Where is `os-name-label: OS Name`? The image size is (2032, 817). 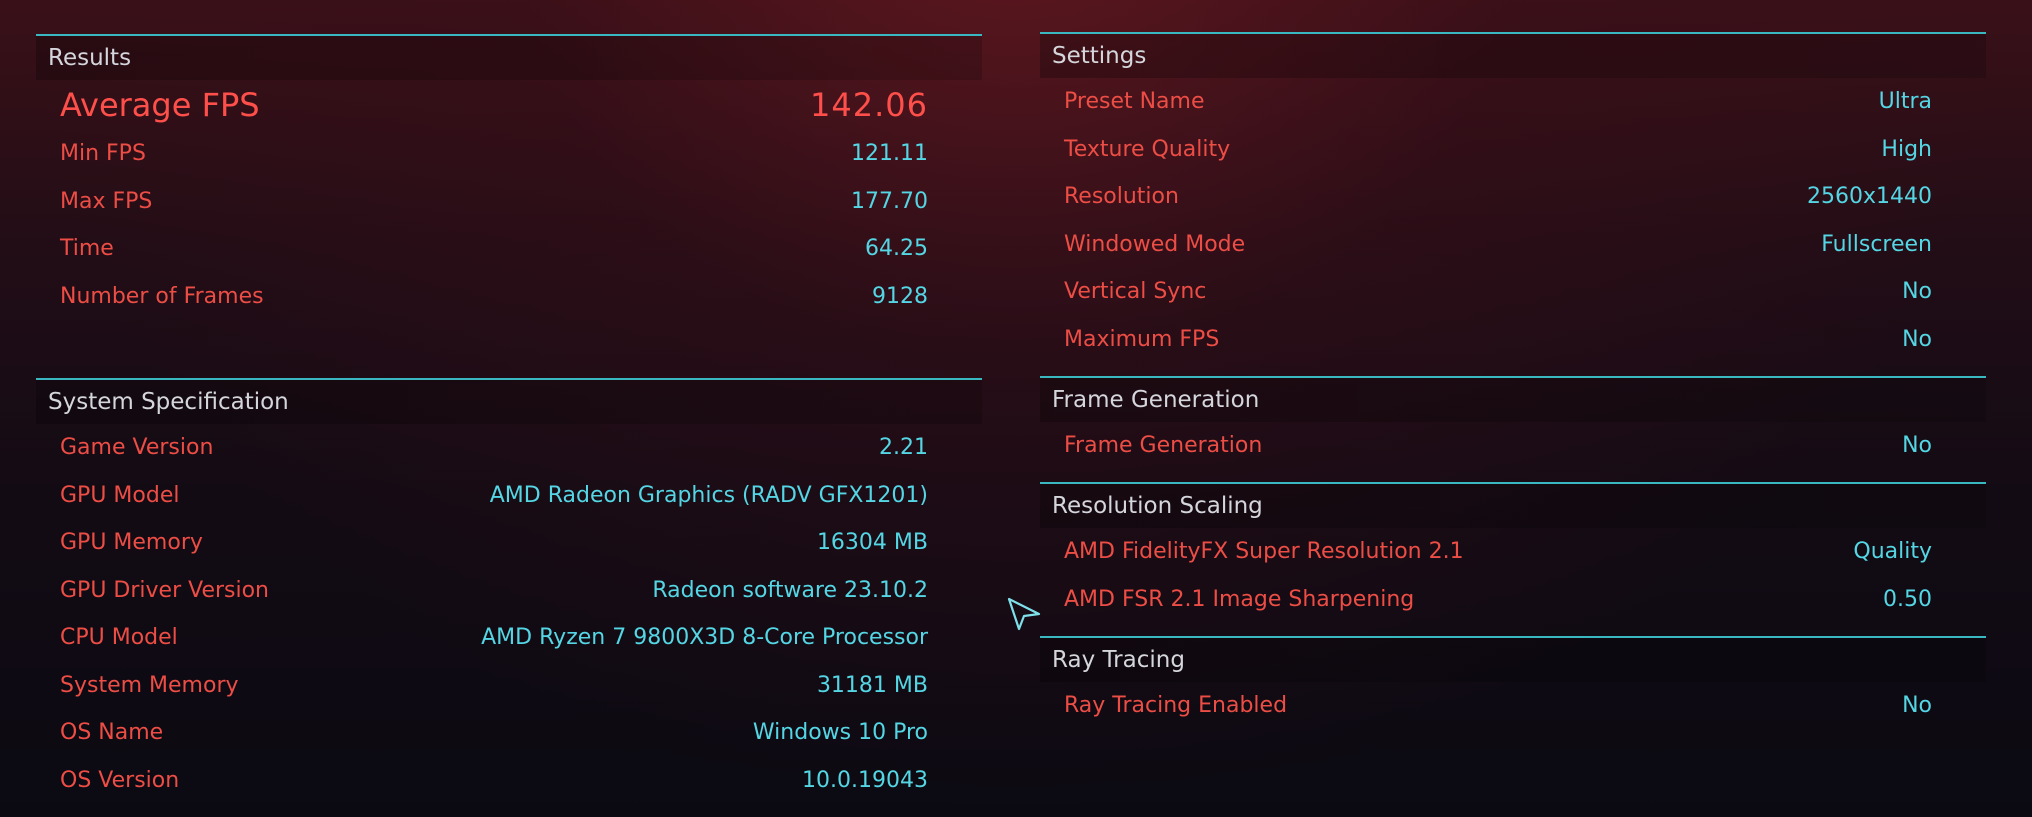
os-name-label: OS Name is located at coordinates (112, 732).